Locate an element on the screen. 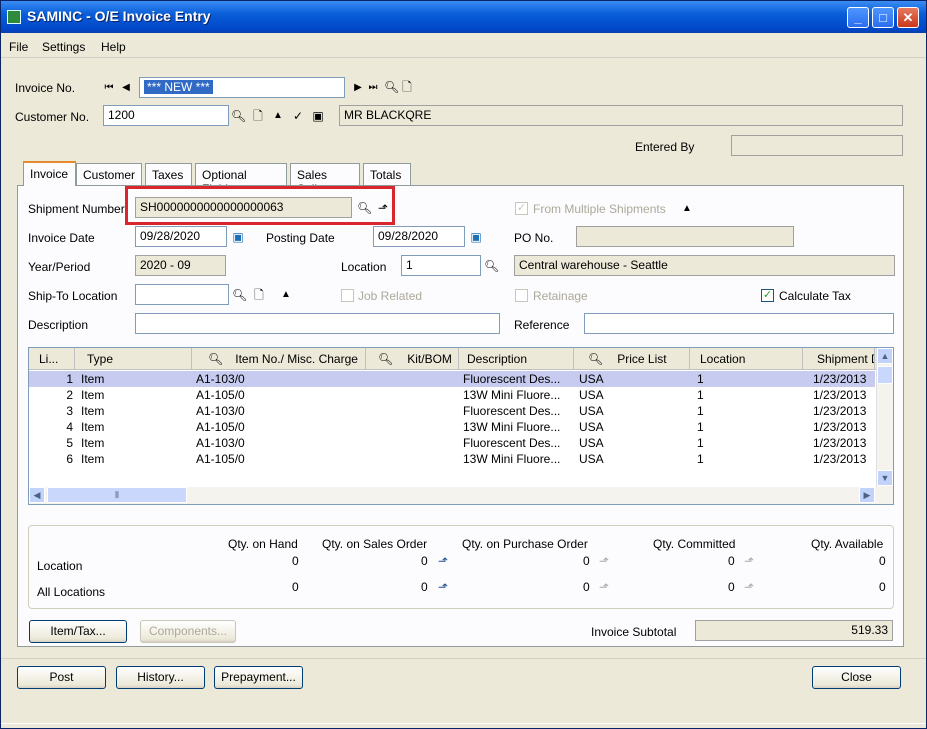  minimize-button: _ is located at coordinates (858, 17).